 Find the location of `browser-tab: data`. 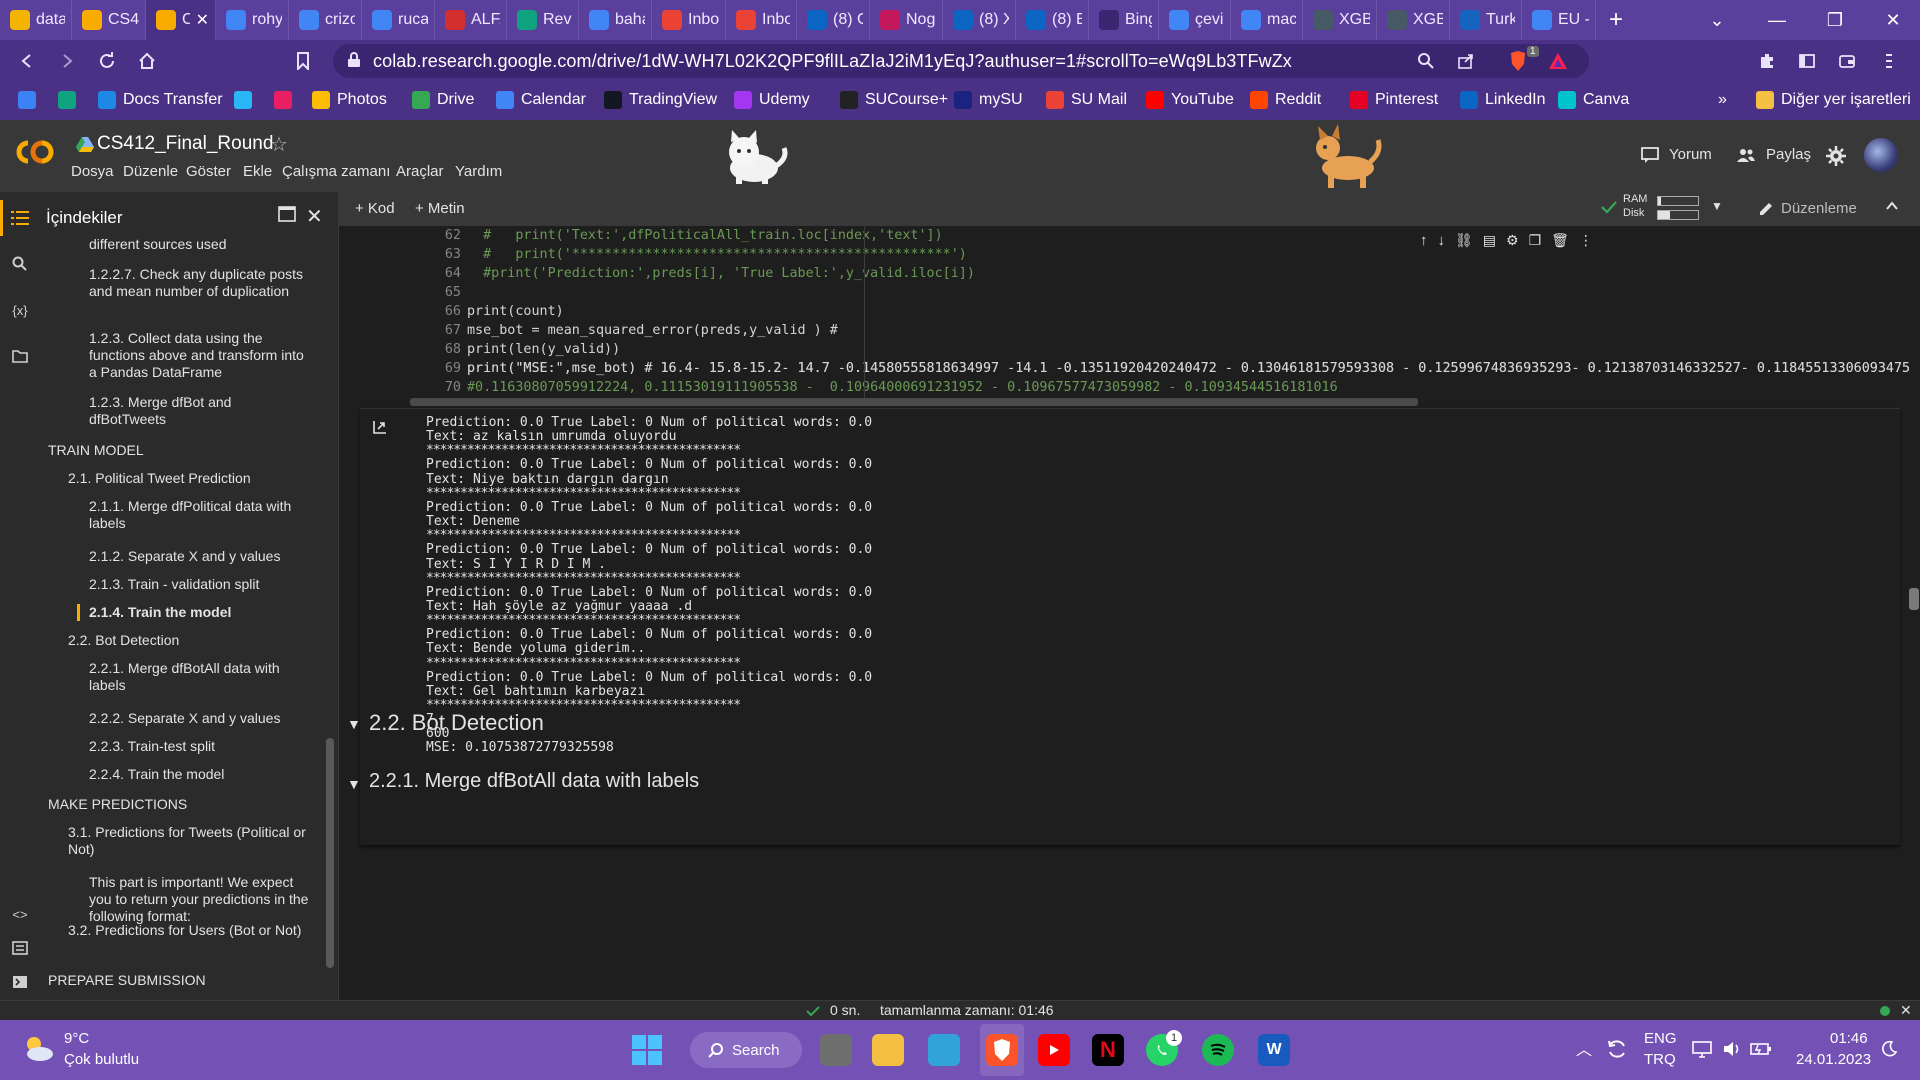

browser-tab: data is located at coordinates (36, 20).